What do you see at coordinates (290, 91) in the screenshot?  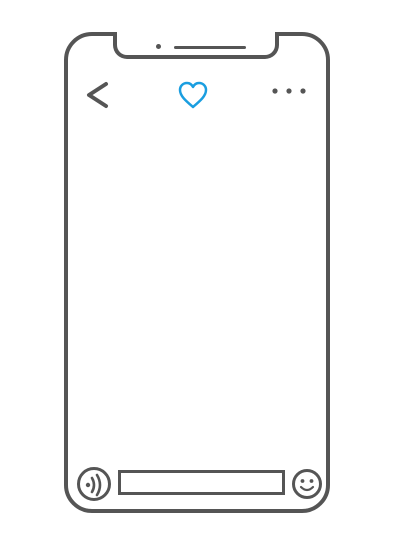 I see `more-options-icon` at bounding box center [290, 91].